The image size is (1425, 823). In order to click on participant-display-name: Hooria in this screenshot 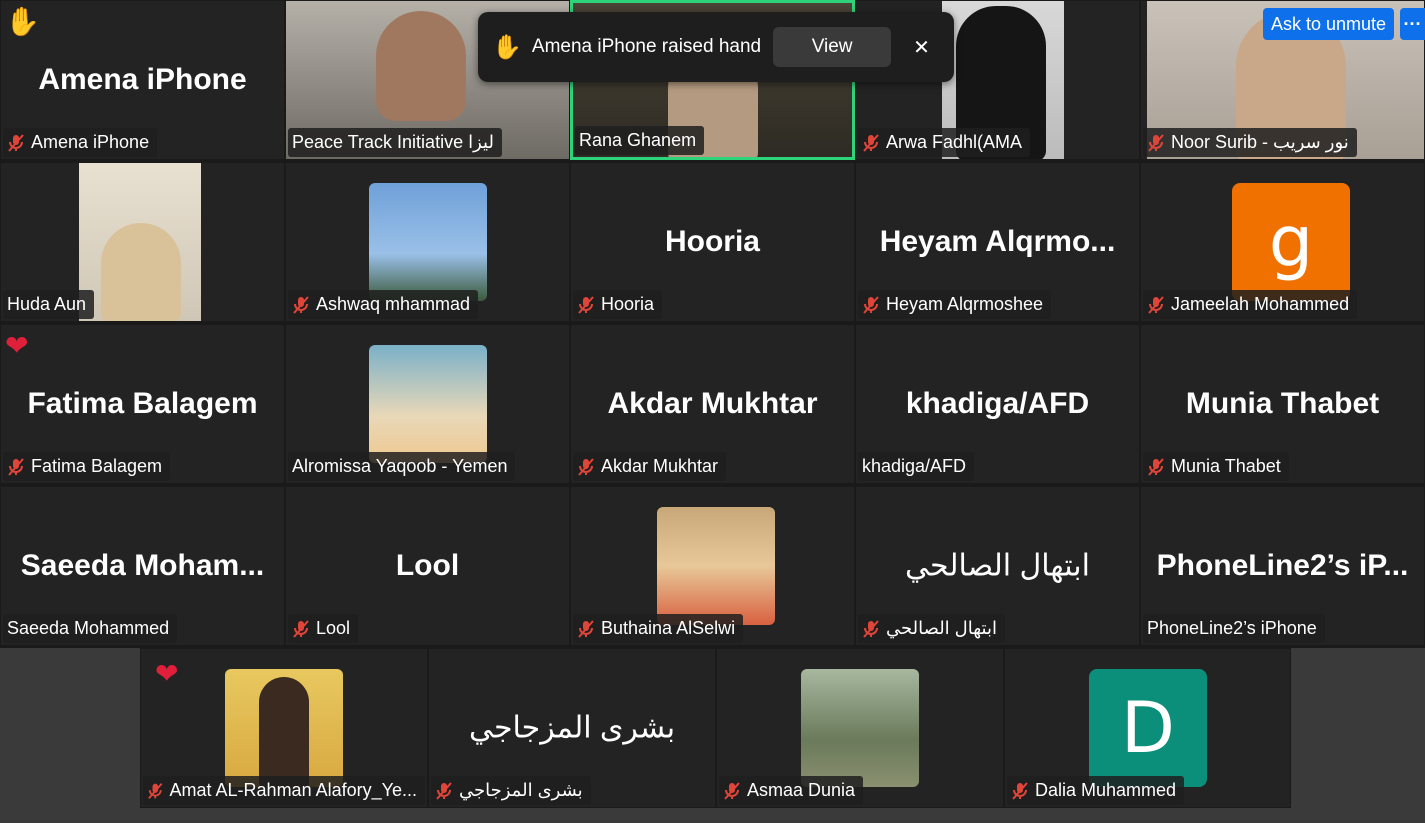, I will do `click(712, 241)`.